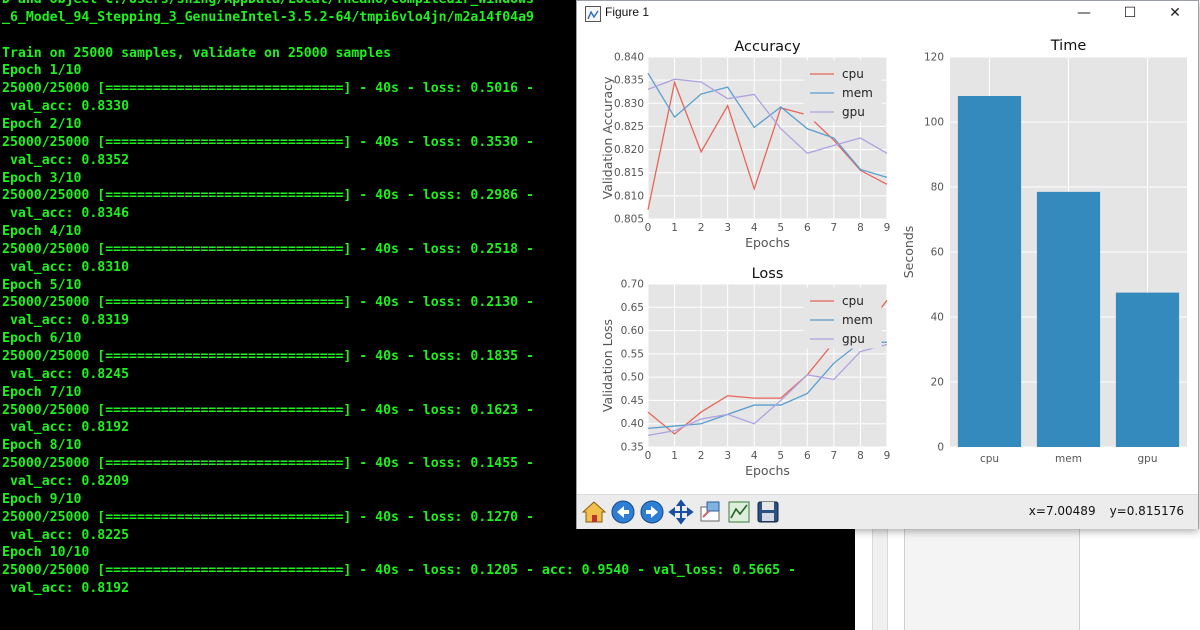 This screenshot has width=1200, height=630. Describe the element at coordinates (627, 12) in the screenshot. I see `window-title: Figure 1` at that location.